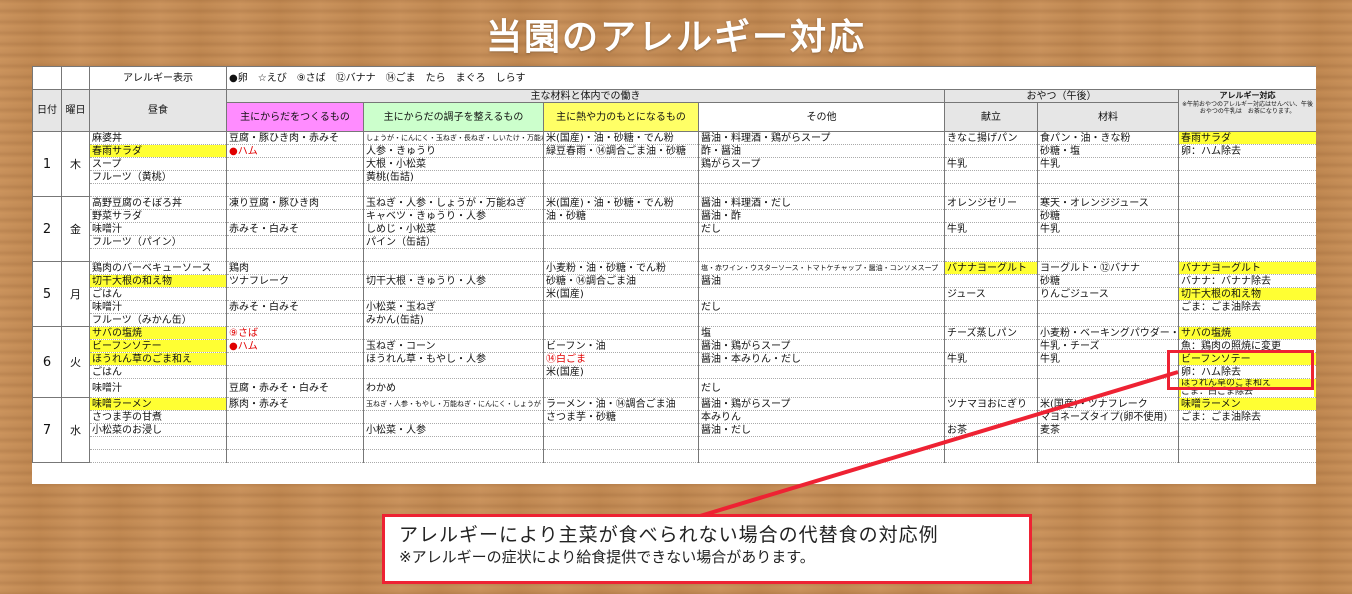  I want to click on lunch-cell: 小松菜のお浸し, so click(158, 430).